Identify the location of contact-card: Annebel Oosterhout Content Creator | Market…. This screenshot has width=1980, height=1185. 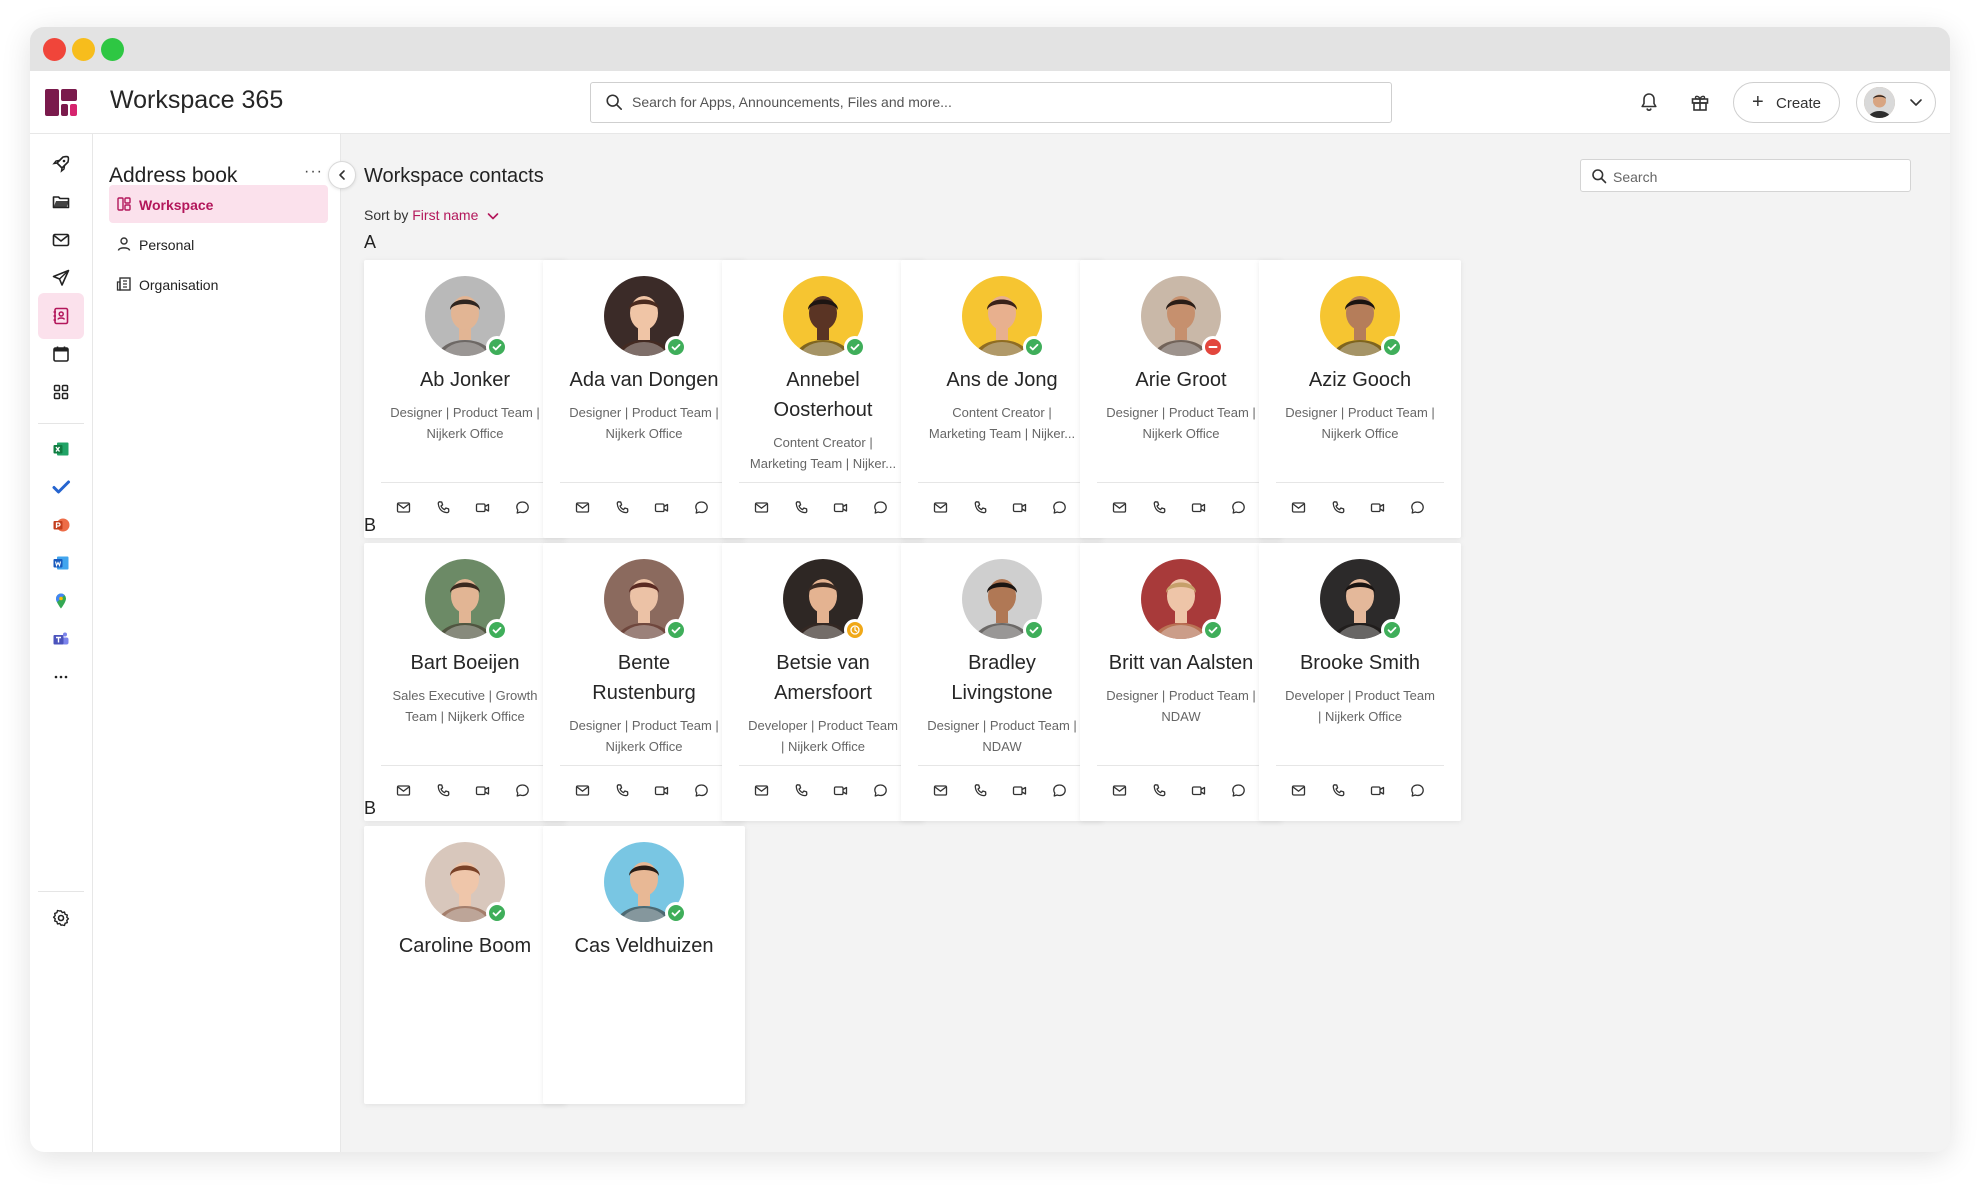
(823, 399).